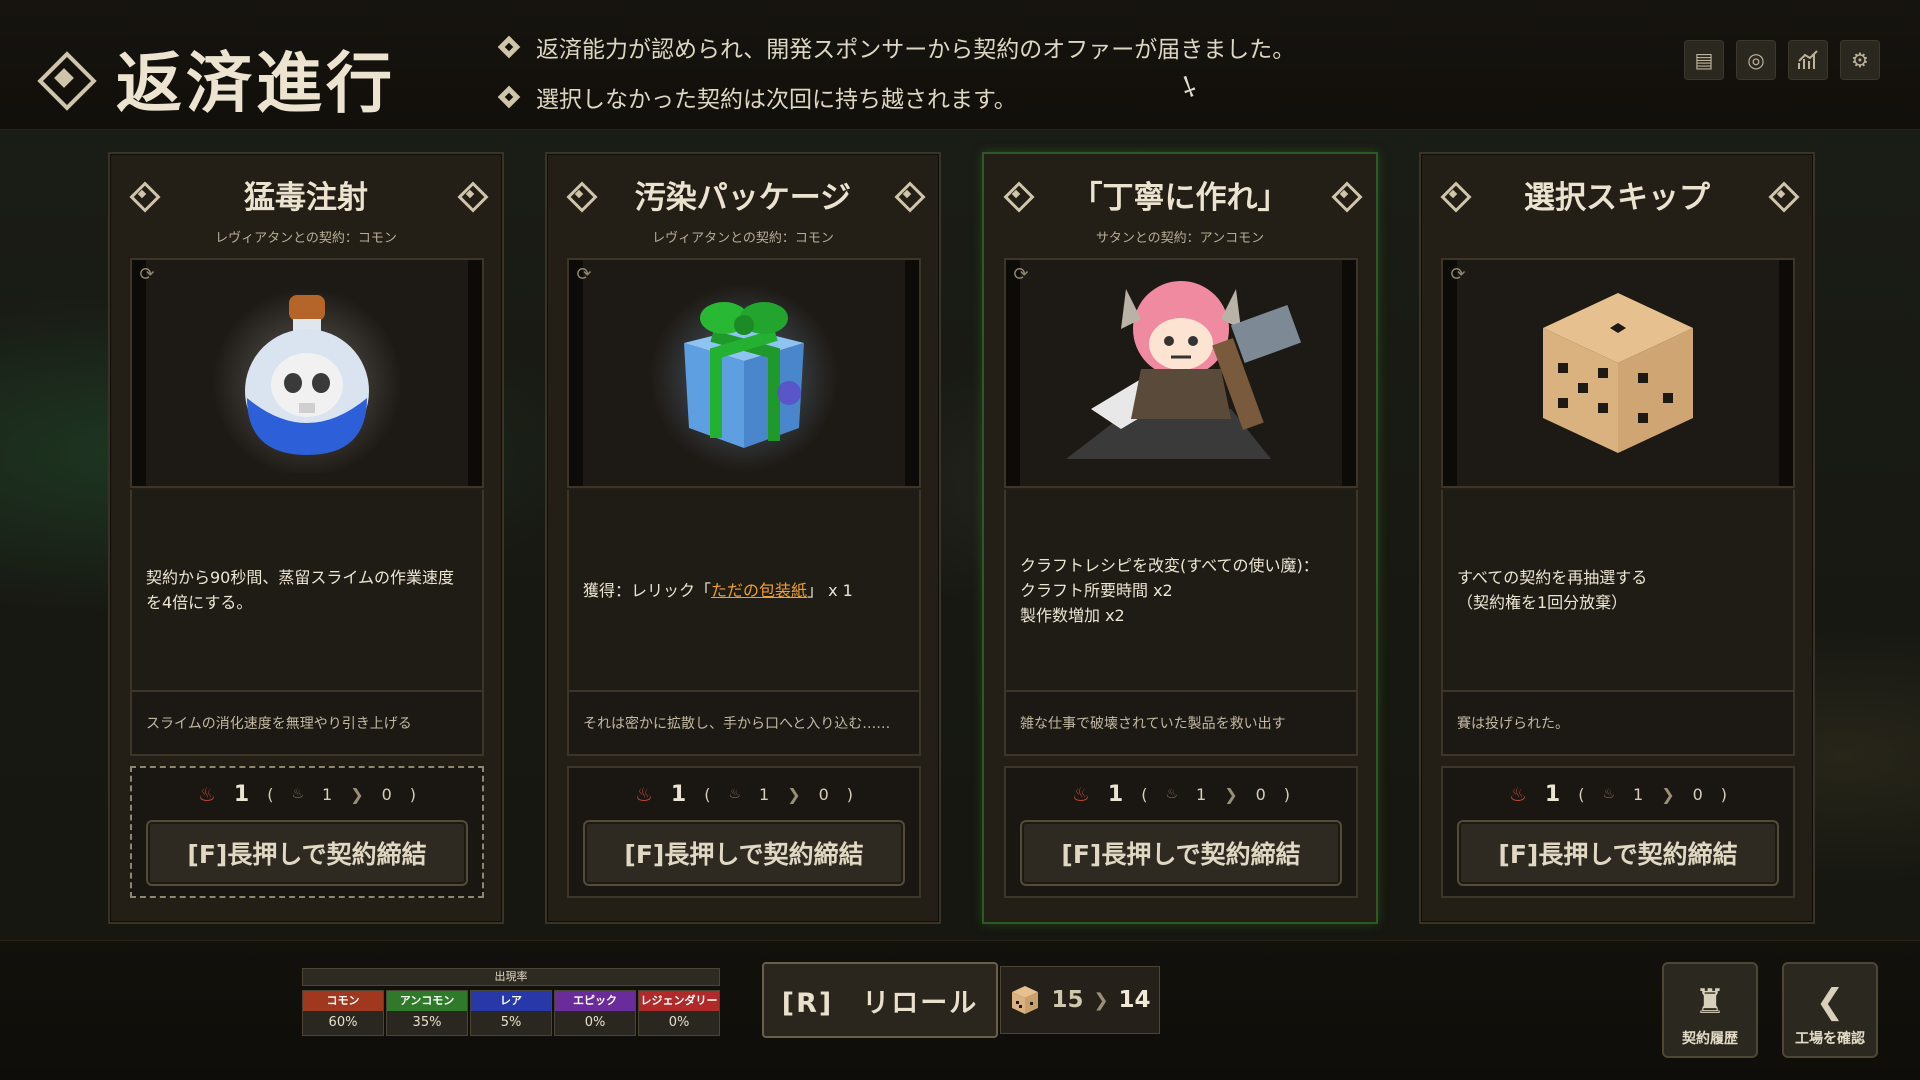 The width and height of the screenshot is (1920, 1080). Describe the element at coordinates (744, 378) in the screenshot. I see `gift-box-icon` at that location.